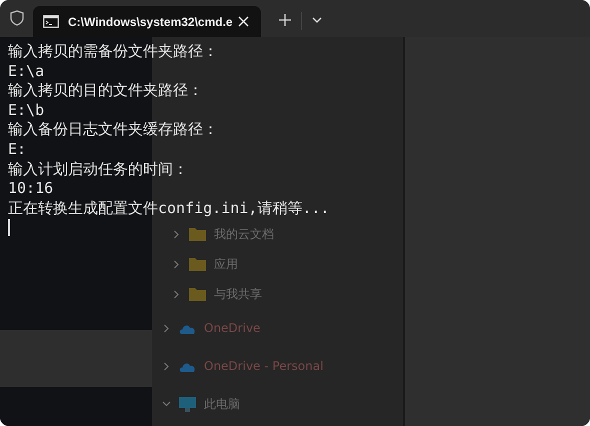  What do you see at coordinates (113, 52) in the screenshot?
I see `console-output-line: 输入拷贝的需备份文件夹路径：` at bounding box center [113, 52].